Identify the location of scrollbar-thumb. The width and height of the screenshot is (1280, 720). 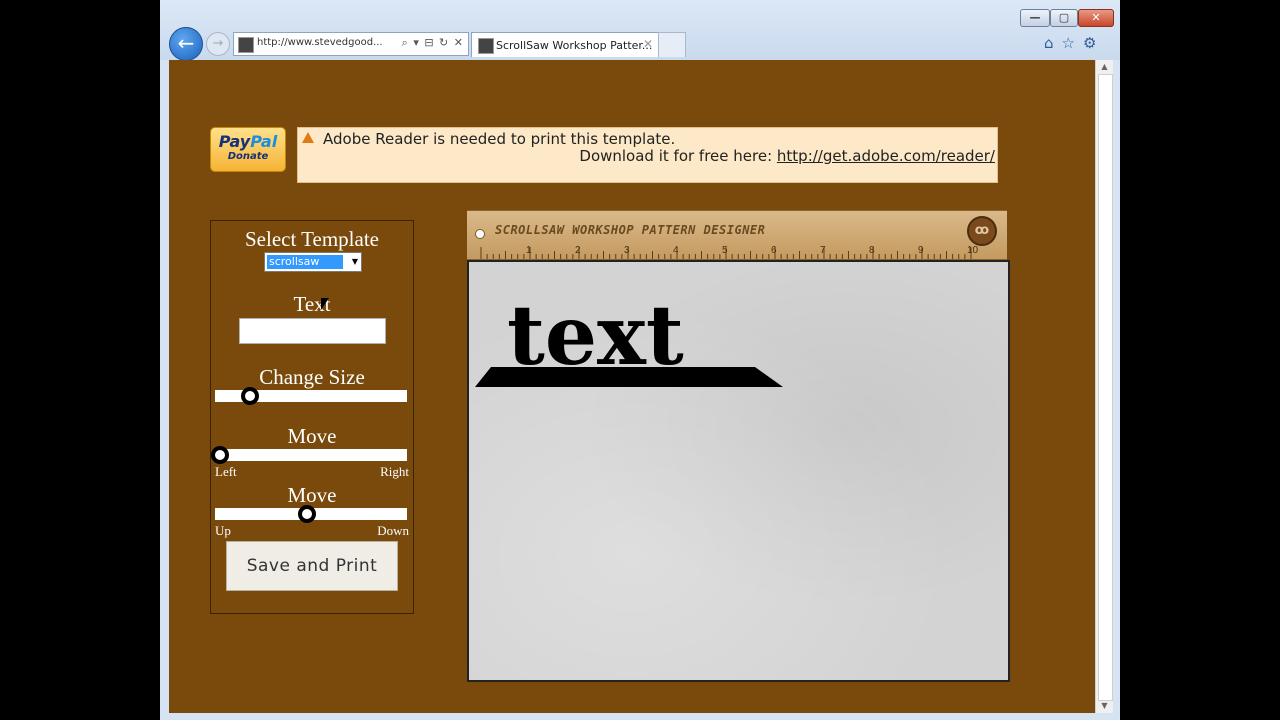
(1105, 387).